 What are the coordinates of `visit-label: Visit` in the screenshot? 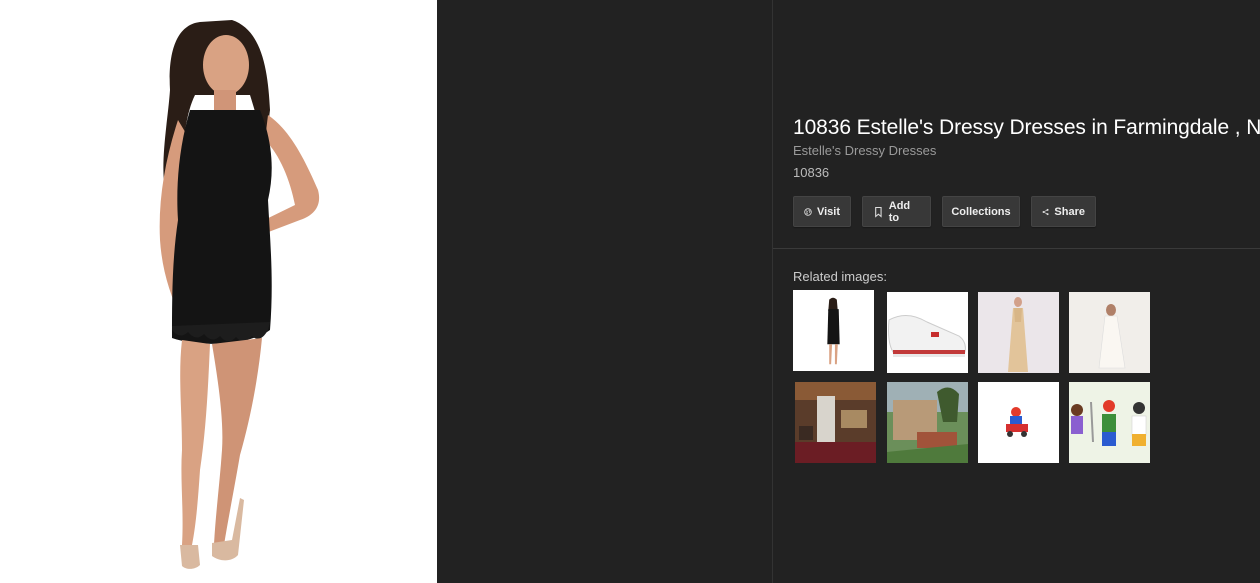 It's located at (828, 211).